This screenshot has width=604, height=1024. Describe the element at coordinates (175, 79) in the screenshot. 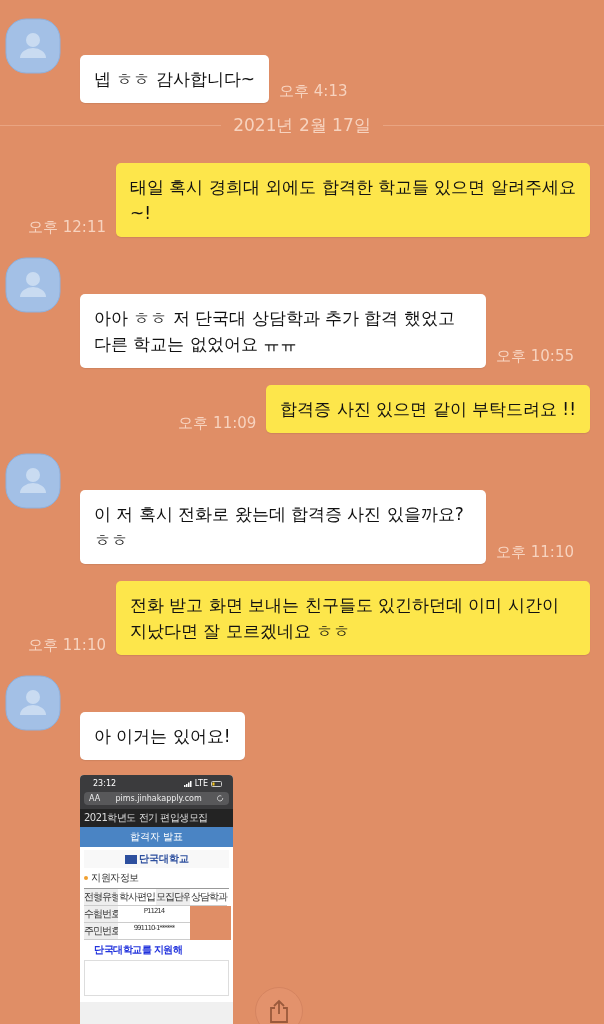

I see `message-bubble: 넵 ㅎㅎ 감사합니다~` at that location.